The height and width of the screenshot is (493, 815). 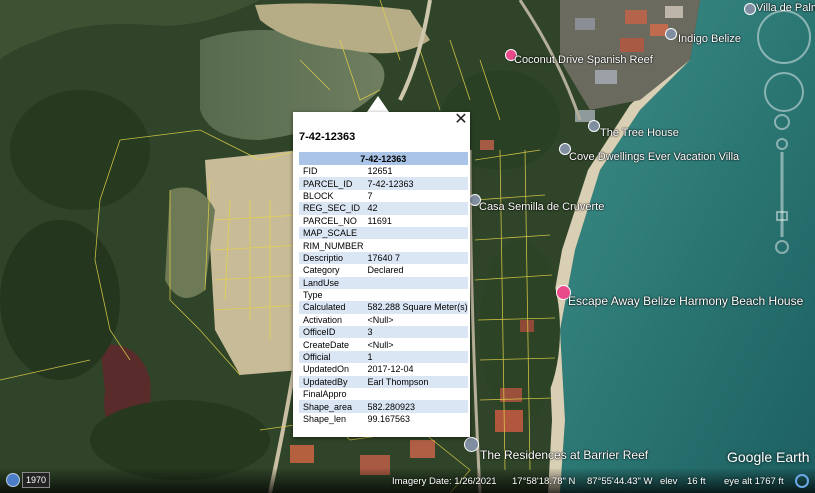 I want to click on attribute-row: UpdatedOn 2017-12-04, so click(x=383, y=369).